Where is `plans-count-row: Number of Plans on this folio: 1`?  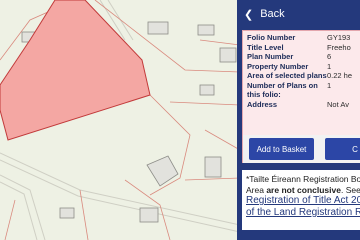 plans-count-row: Number of Plans on this folio: 1 is located at coordinates (301, 90).